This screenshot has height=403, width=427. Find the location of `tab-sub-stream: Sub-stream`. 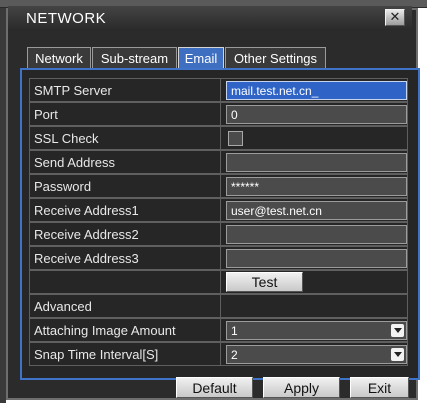

tab-sub-stream: Sub-stream is located at coordinates (134, 58).